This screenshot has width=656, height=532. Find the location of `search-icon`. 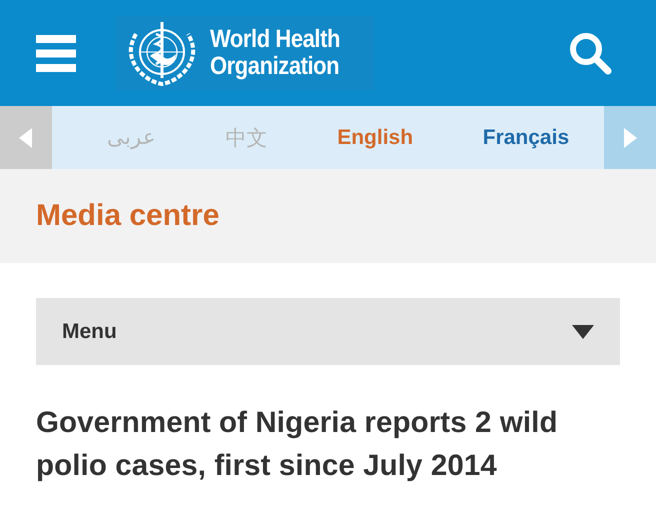

search-icon is located at coordinates (590, 53).